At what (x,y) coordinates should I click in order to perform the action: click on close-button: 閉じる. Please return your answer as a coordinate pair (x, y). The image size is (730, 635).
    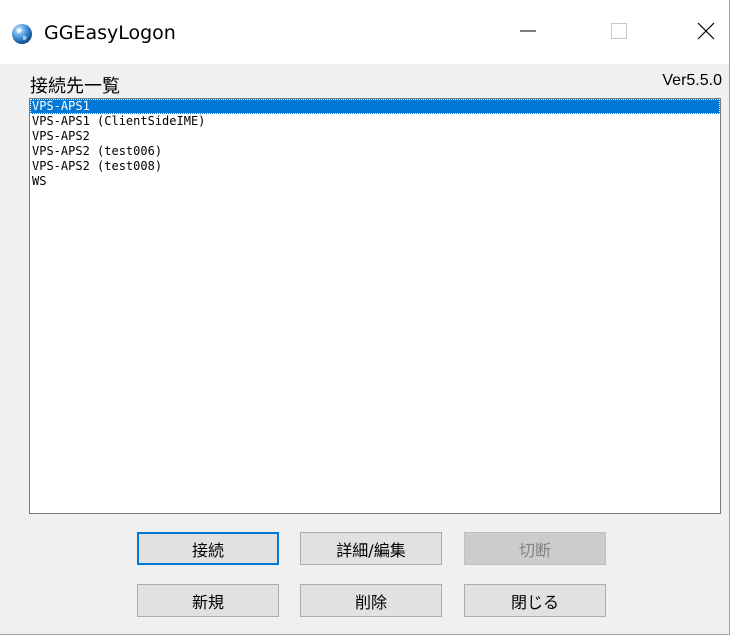
    Looking at the image, I should click on (535, 600).